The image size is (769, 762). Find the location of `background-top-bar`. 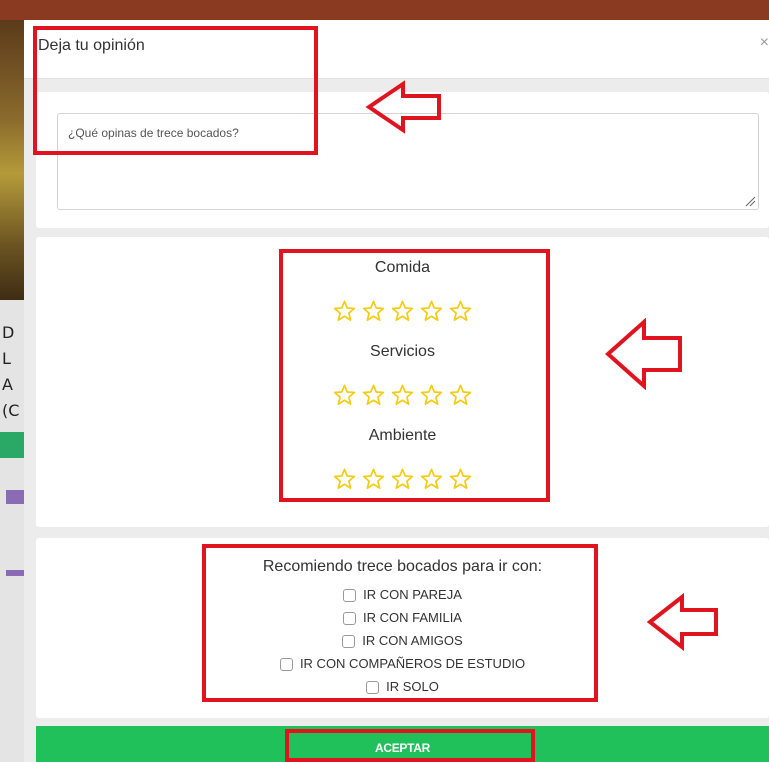

background-top-bar is located at coordinates (384, 10).